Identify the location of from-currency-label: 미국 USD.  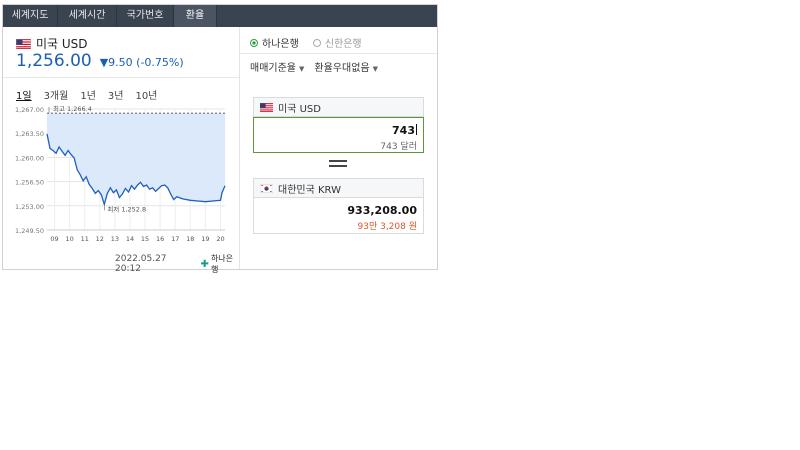
(299, 109).